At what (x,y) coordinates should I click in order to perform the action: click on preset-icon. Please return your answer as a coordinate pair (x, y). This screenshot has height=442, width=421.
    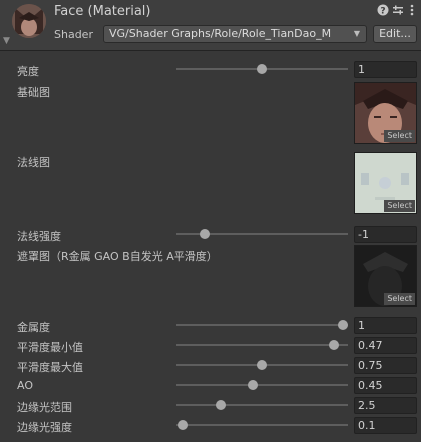
    Looking at the image, I should click on (398, 11).